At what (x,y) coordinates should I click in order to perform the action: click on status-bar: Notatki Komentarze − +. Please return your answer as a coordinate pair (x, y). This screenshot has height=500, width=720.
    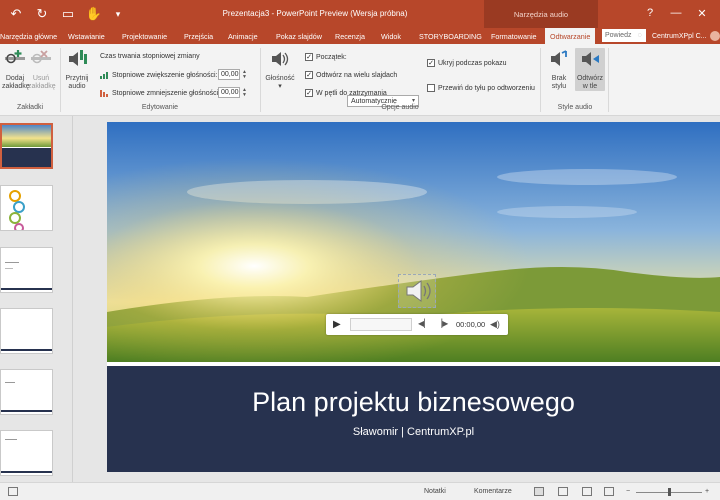
    Looking at the image, I should click on (360, 491).